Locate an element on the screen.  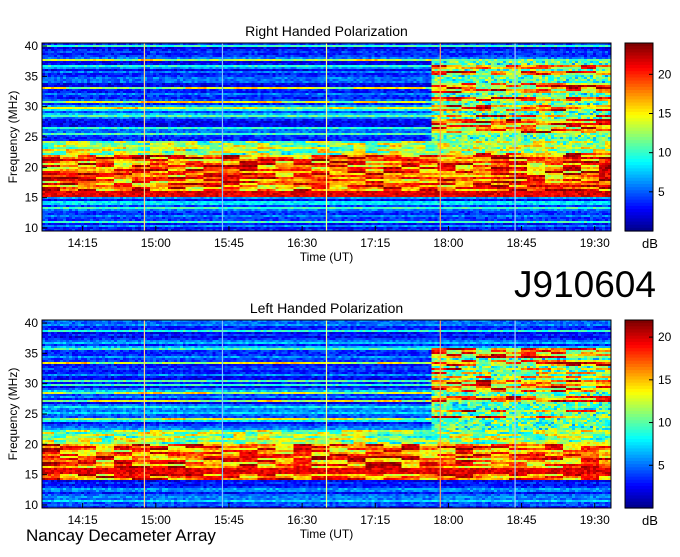
instrument-label: Nancay Decameter Array is located at coordinates (121, 535).